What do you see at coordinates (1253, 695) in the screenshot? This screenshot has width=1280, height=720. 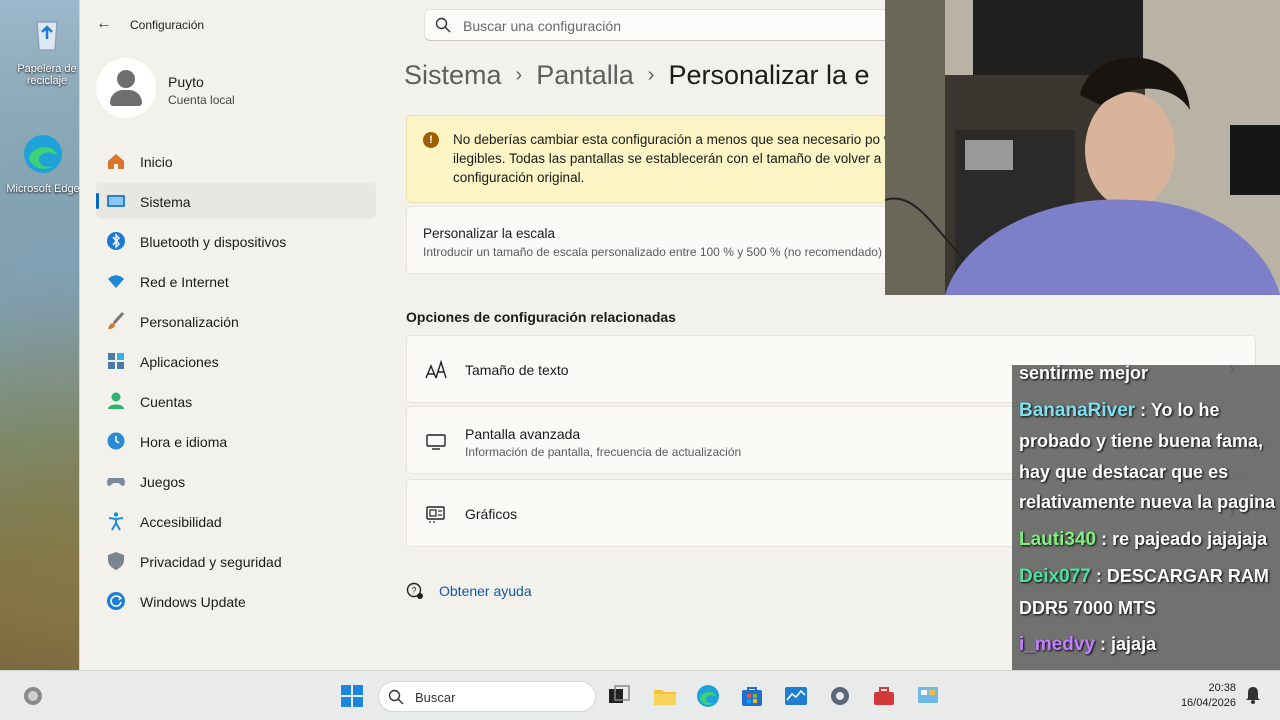 I see `notification-bell-icon` at bounding box center [1253, 695].